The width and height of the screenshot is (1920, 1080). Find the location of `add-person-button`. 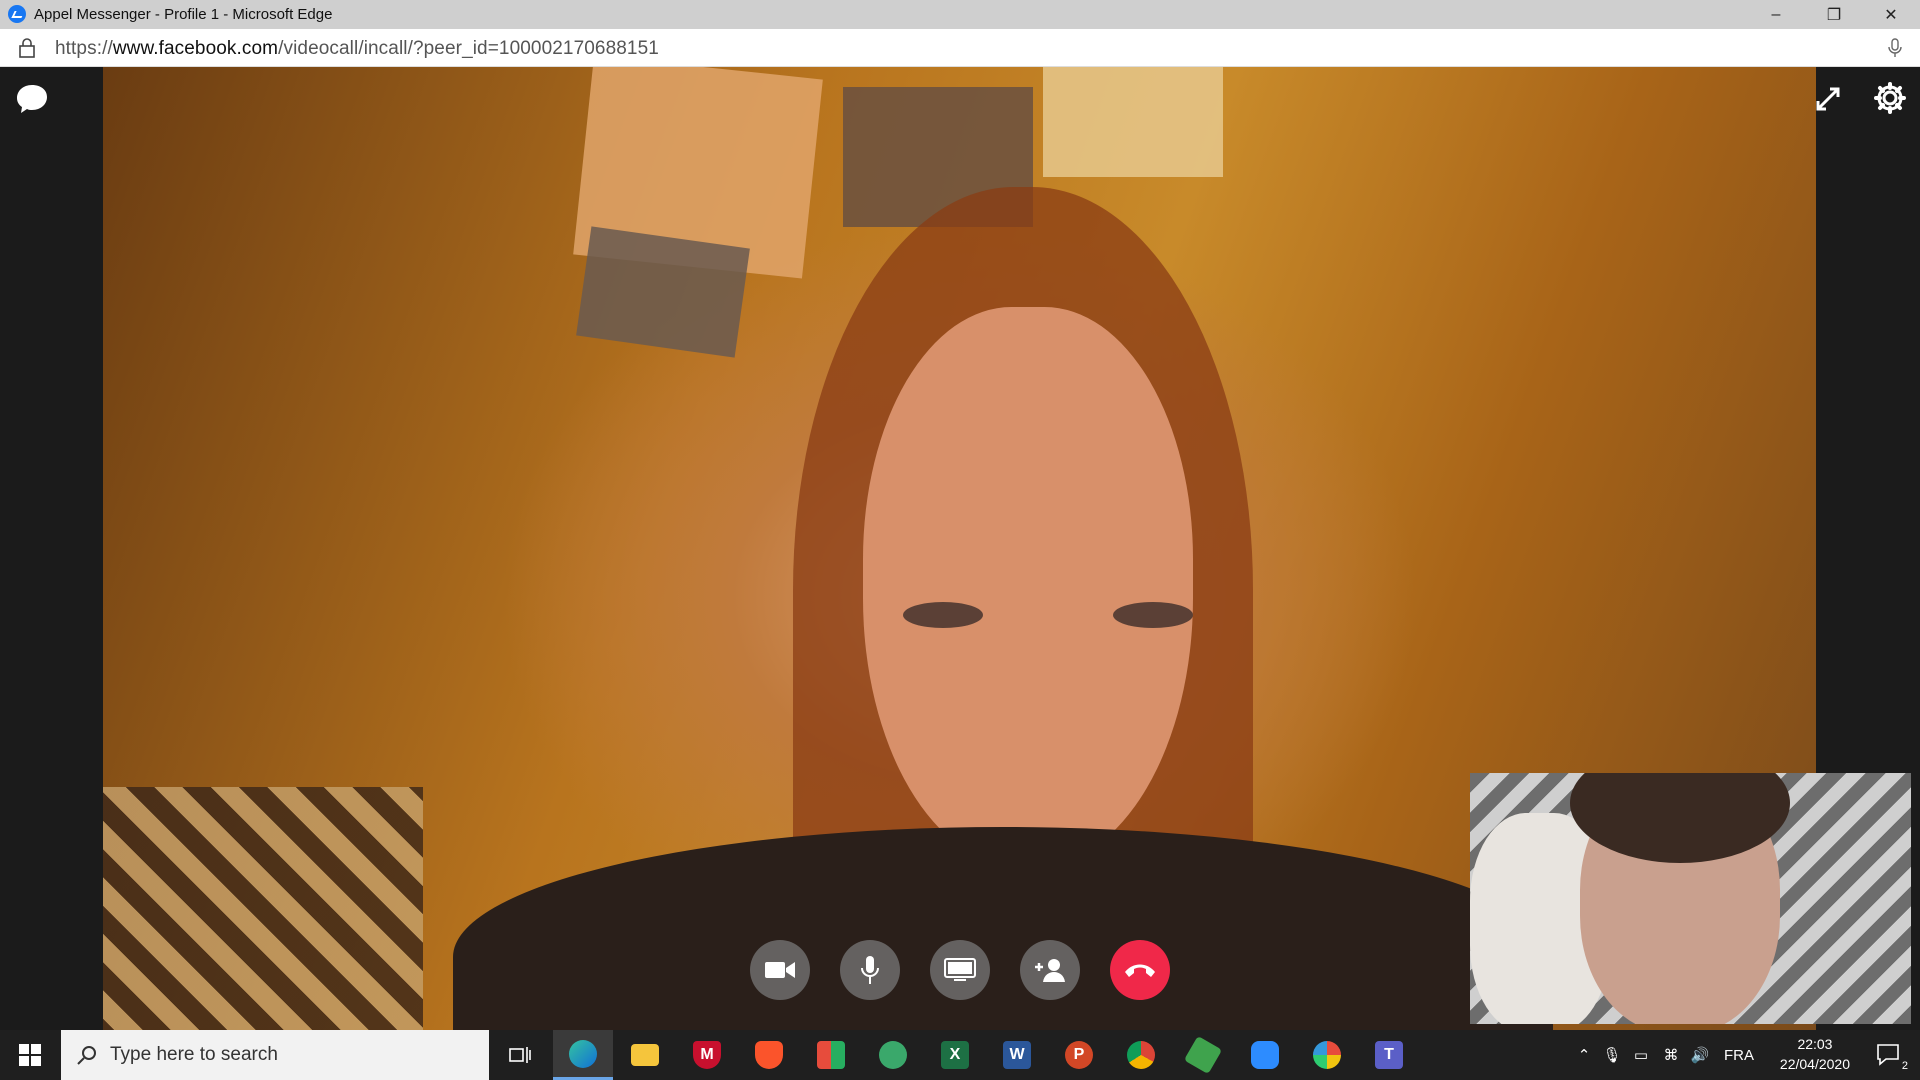

add-person-button is located at coordinates (1050, 970).